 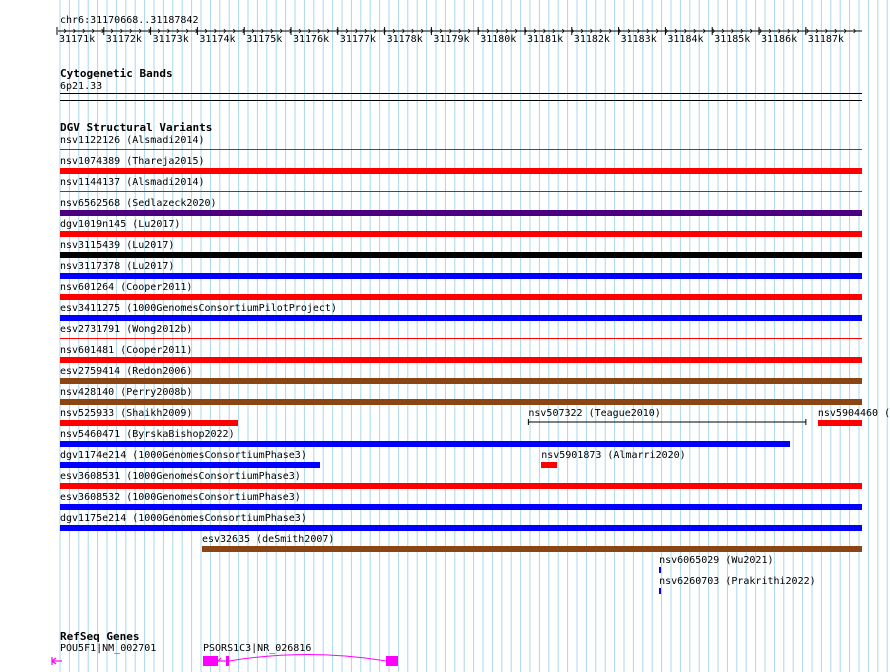 I want to click on gene-models, so click(x=224, y=660).